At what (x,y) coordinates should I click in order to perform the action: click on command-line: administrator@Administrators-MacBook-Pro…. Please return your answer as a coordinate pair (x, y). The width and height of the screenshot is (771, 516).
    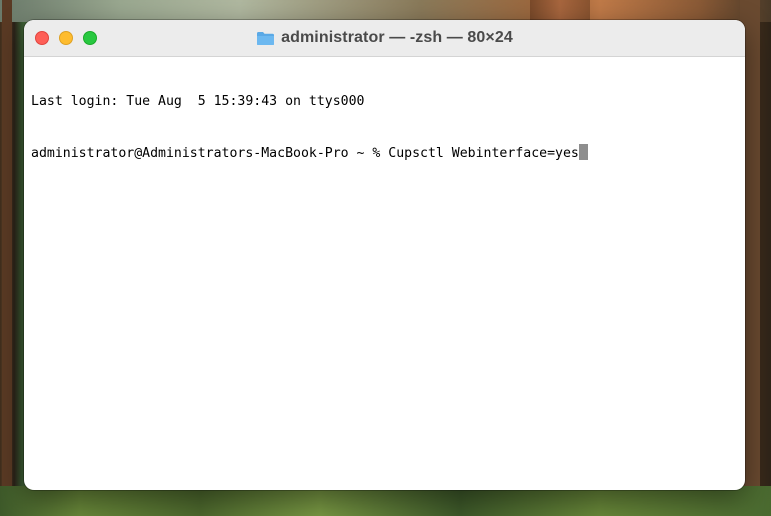
    Looking at the image, I should click on (385, 152).